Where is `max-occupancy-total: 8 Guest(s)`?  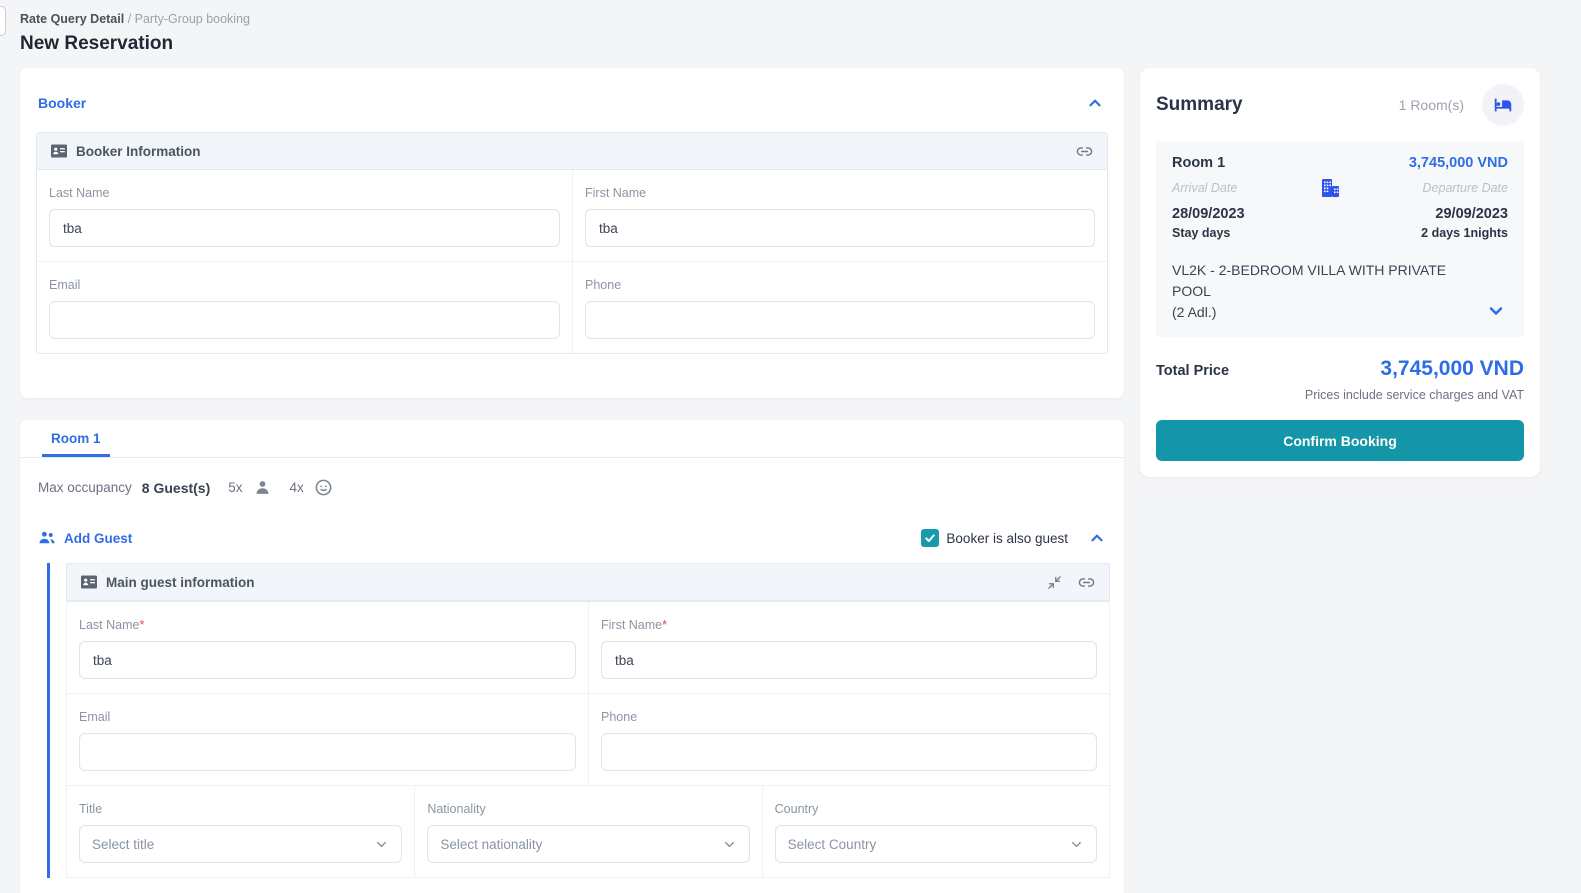 max-occupancy-total: 8 Guest(s) is located at coordinates (176, 487).